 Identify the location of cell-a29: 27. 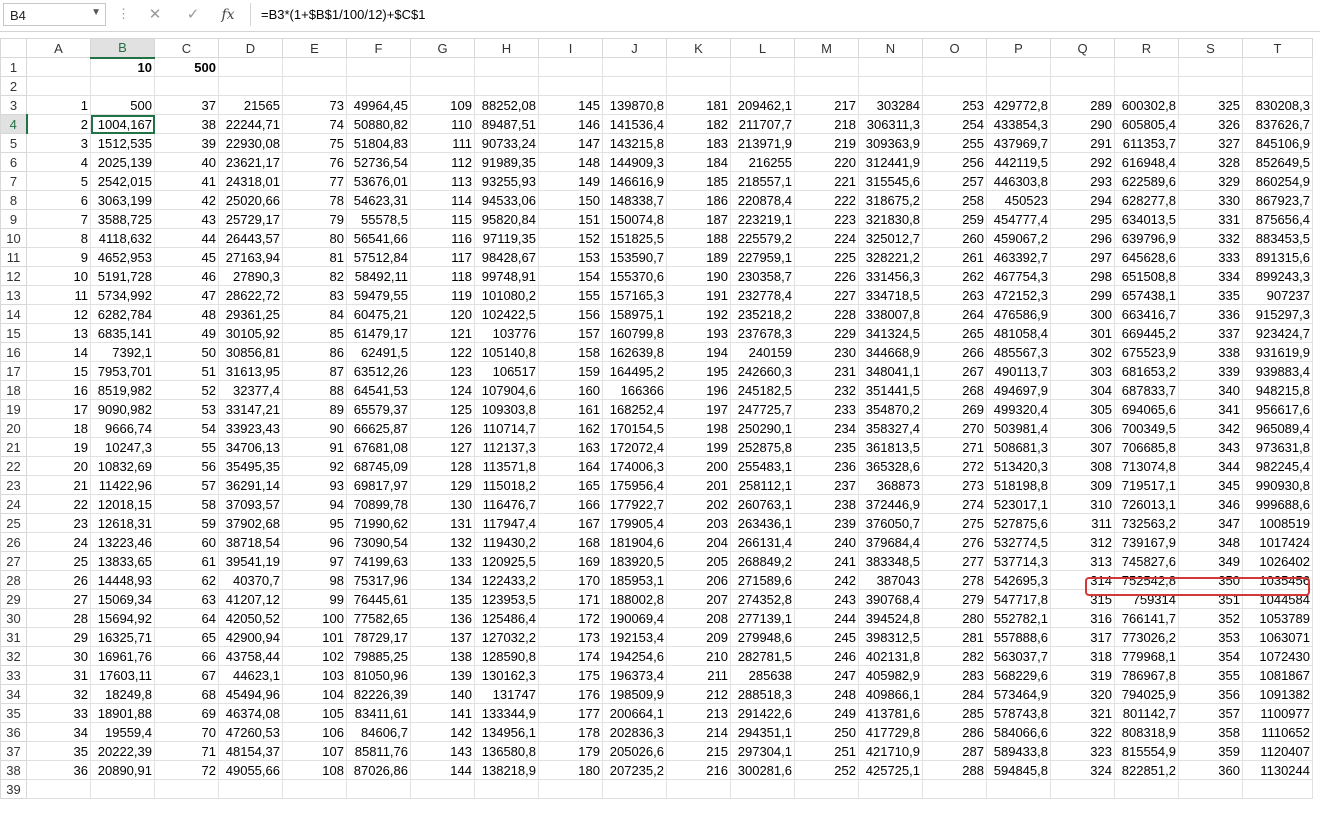
(58, 599).